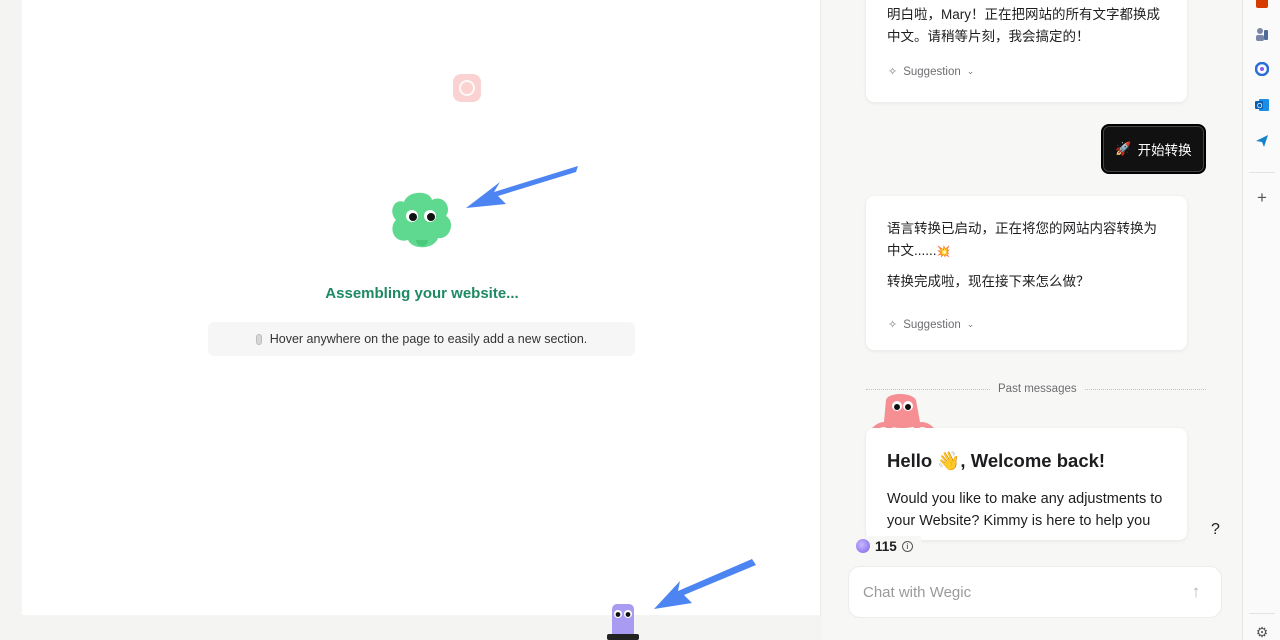  I want to click on explosion-emoji: 💥, so click(943, 252).